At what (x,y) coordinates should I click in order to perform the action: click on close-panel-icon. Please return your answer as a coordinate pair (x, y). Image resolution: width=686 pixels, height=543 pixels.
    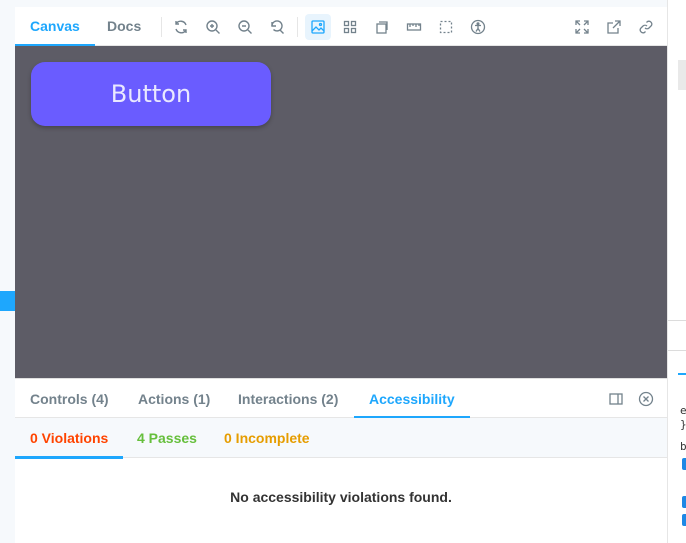
    Looking at the image, I should click on (646, 399).